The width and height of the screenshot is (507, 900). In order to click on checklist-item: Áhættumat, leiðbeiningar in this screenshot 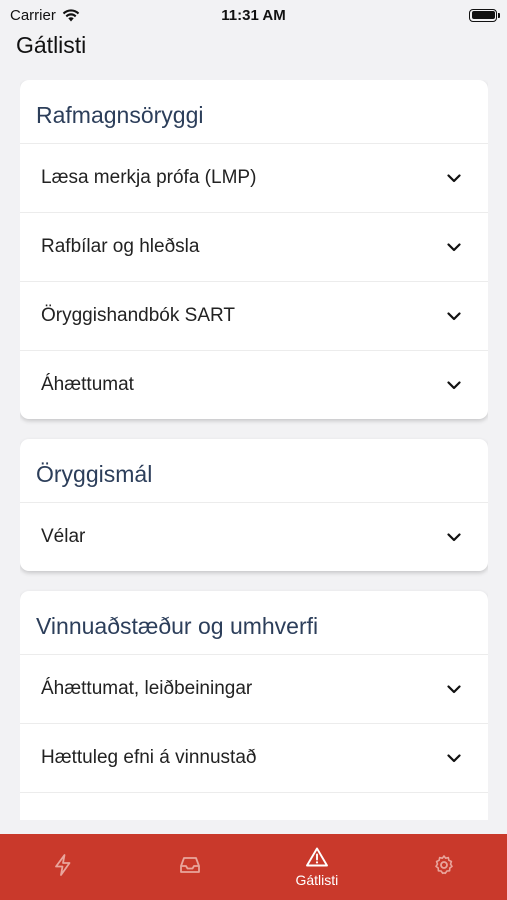, I will do `click(254, 688)`.